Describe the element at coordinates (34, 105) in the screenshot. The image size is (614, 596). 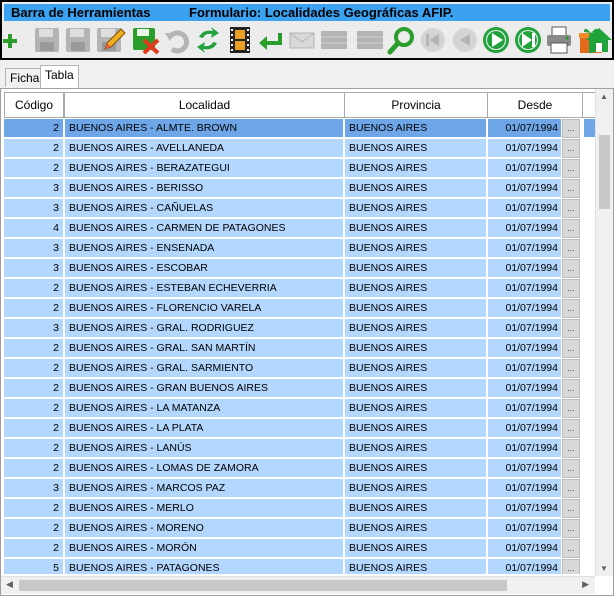
I see `column-header-codigo: Código` at that location.